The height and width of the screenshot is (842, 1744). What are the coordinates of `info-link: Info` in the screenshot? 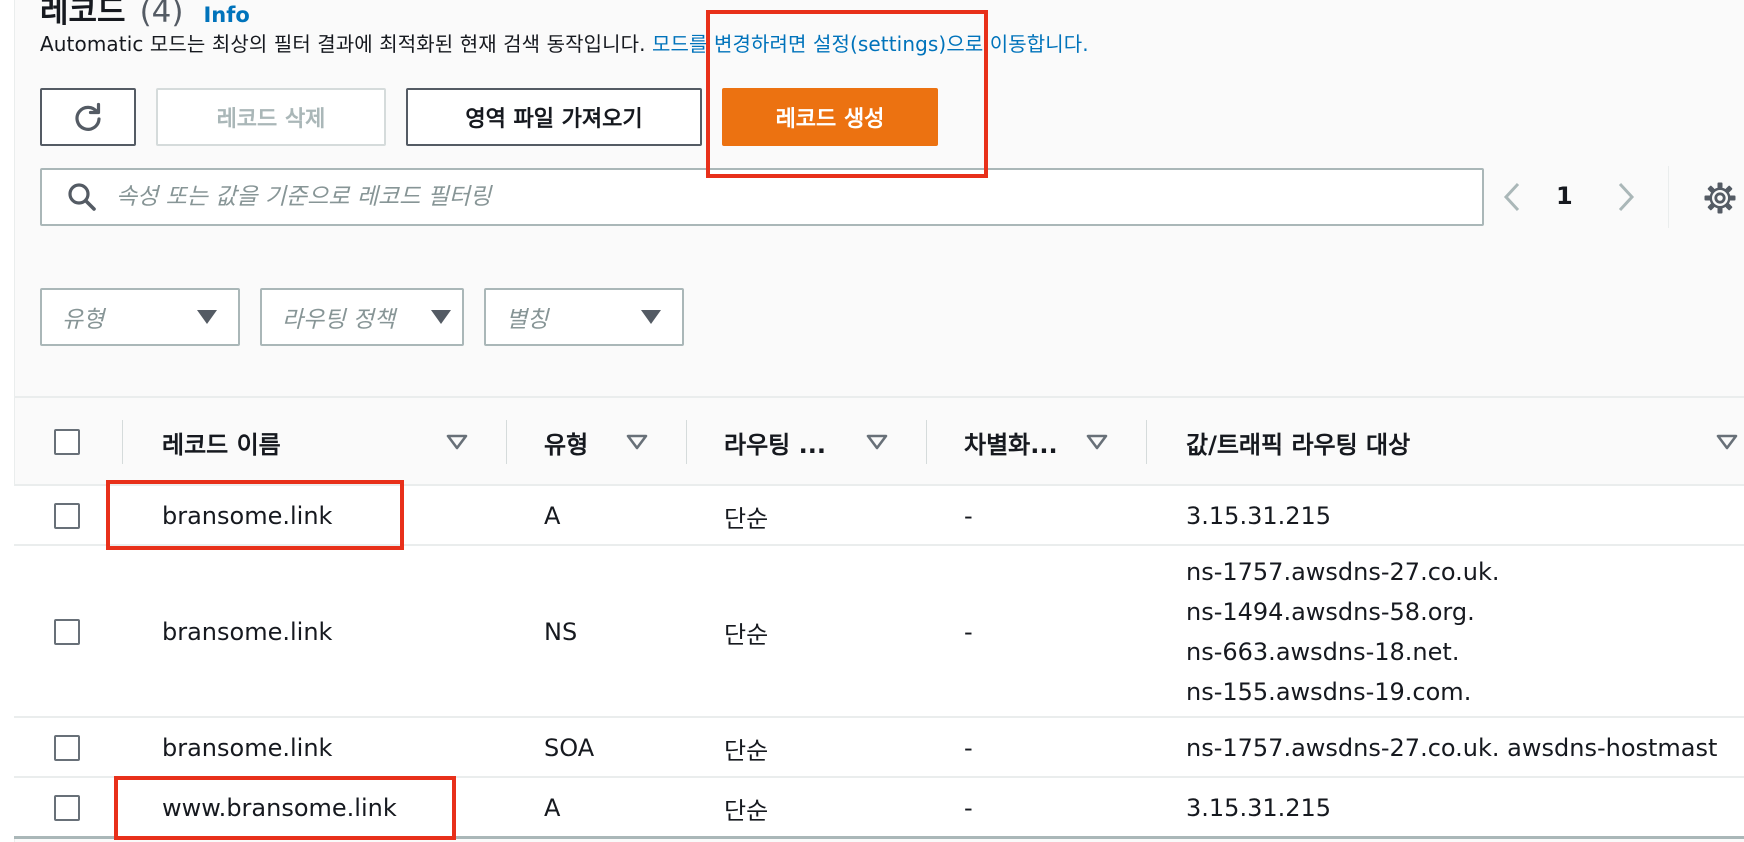 It's located at (226, 15).